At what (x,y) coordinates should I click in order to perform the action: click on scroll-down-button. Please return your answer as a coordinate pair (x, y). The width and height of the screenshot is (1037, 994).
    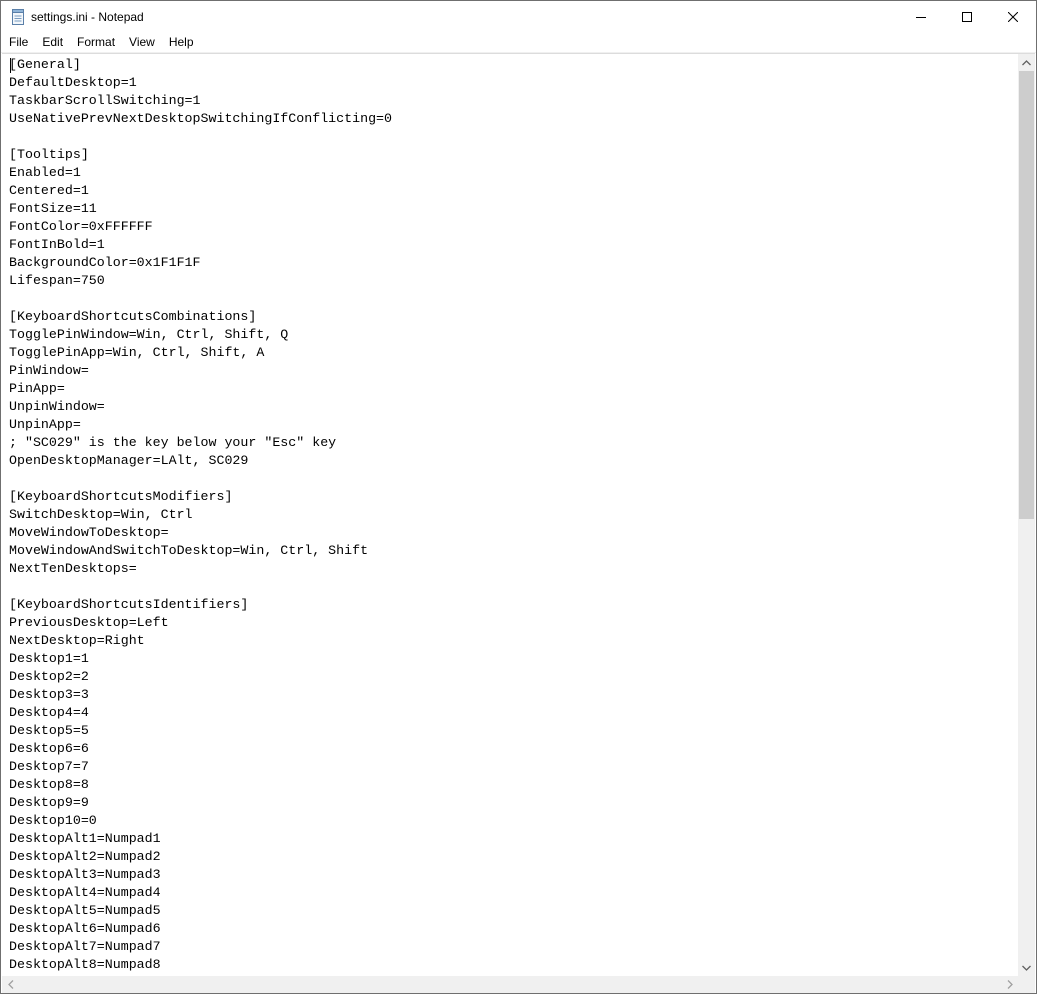
    Looking at the image, I should click on (1026, 967).